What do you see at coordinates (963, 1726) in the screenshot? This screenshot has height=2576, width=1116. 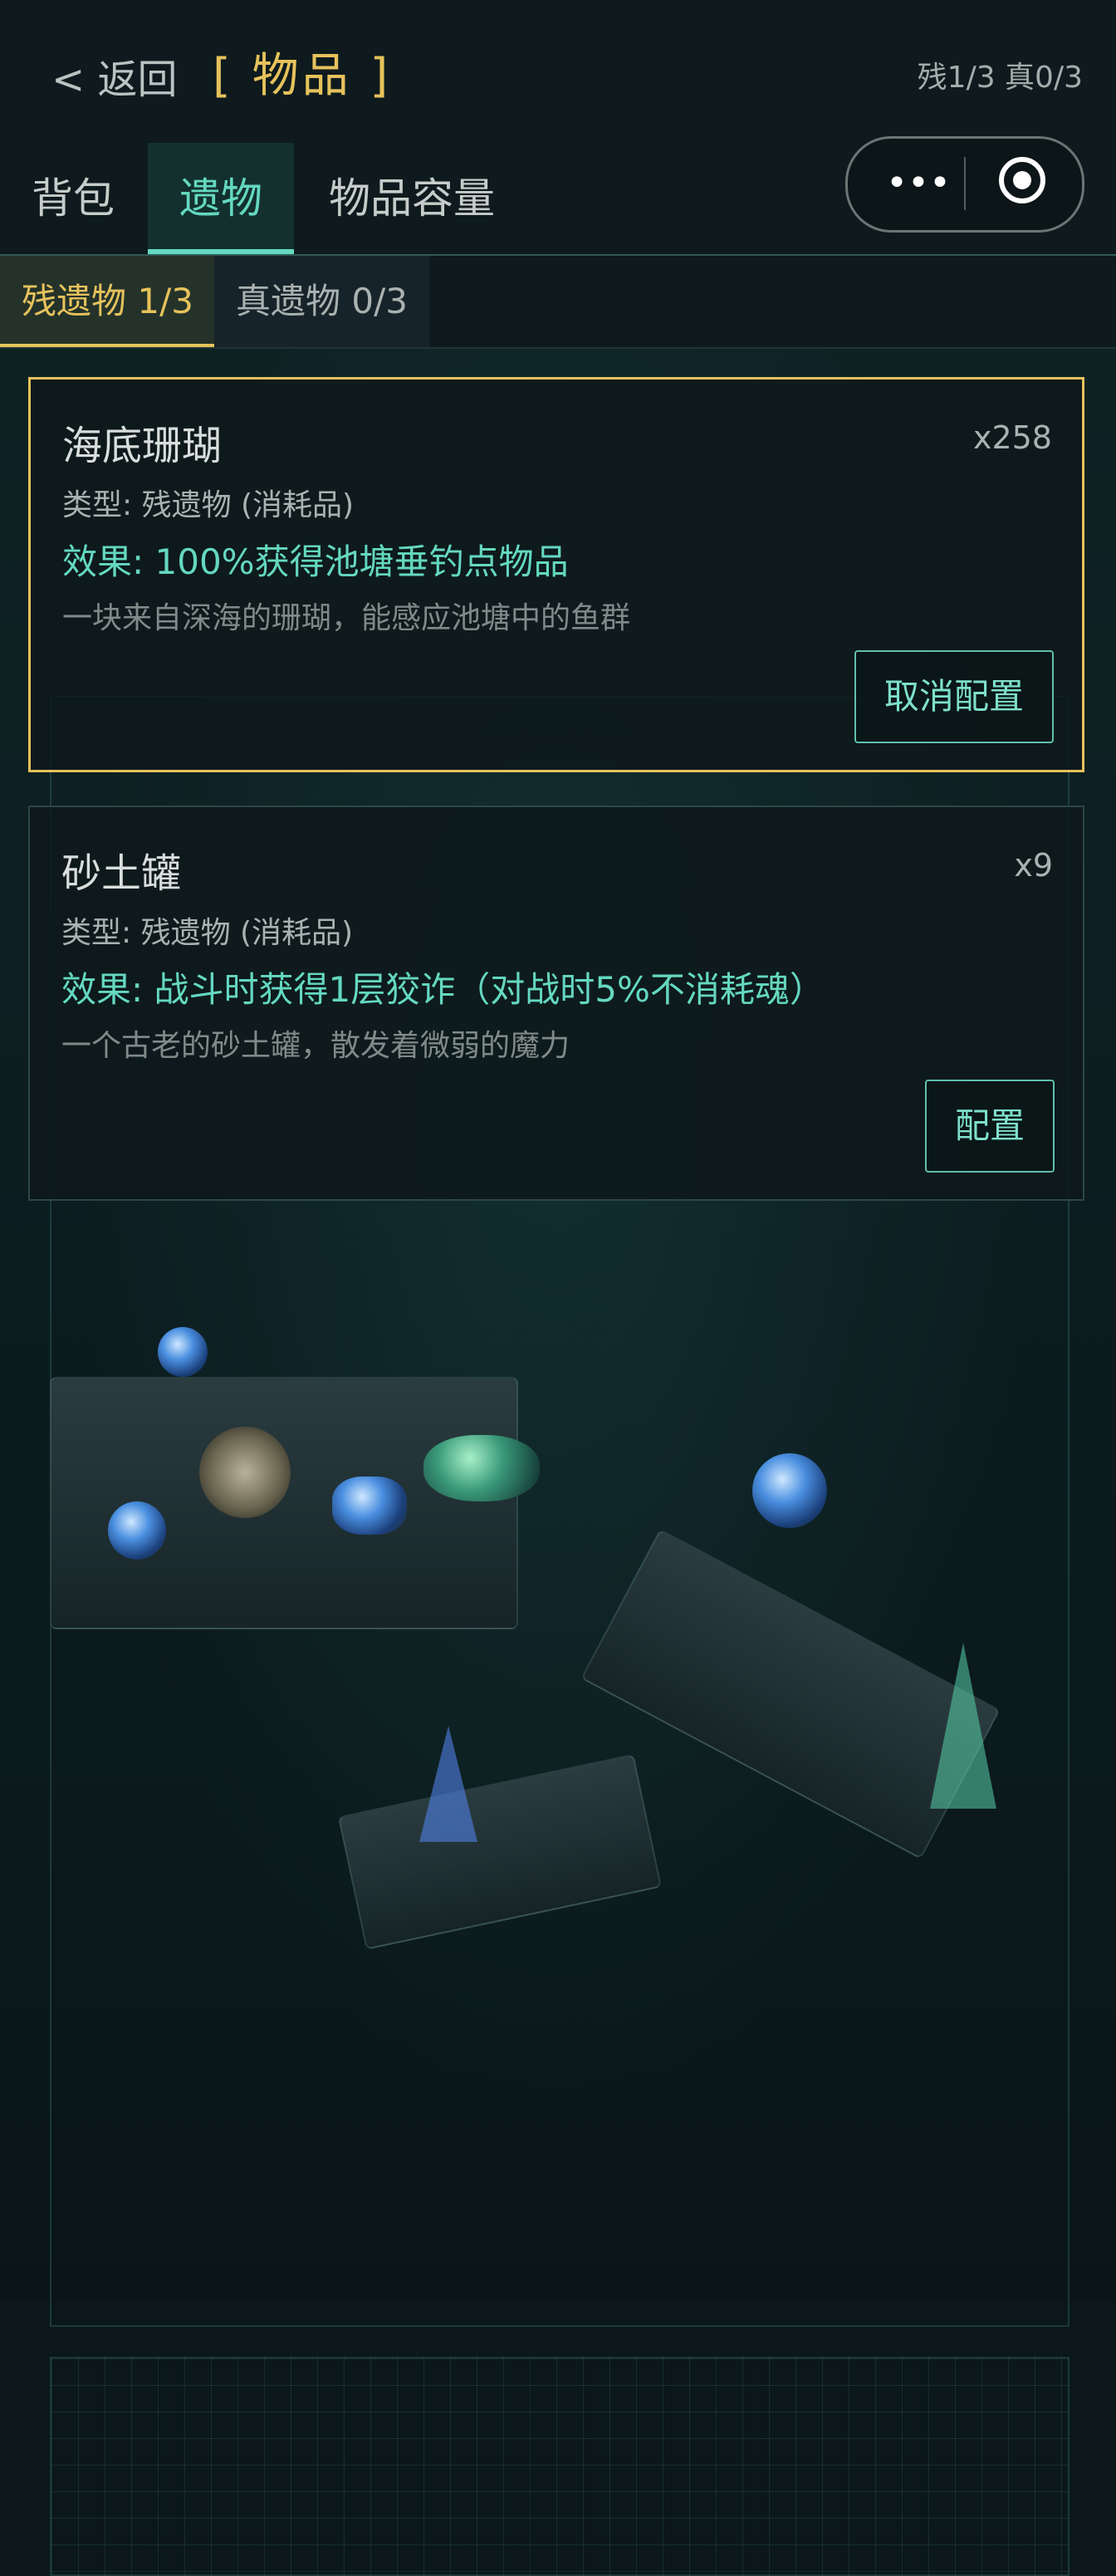 I see `green-crystal` at bounding box center [963, 1726].